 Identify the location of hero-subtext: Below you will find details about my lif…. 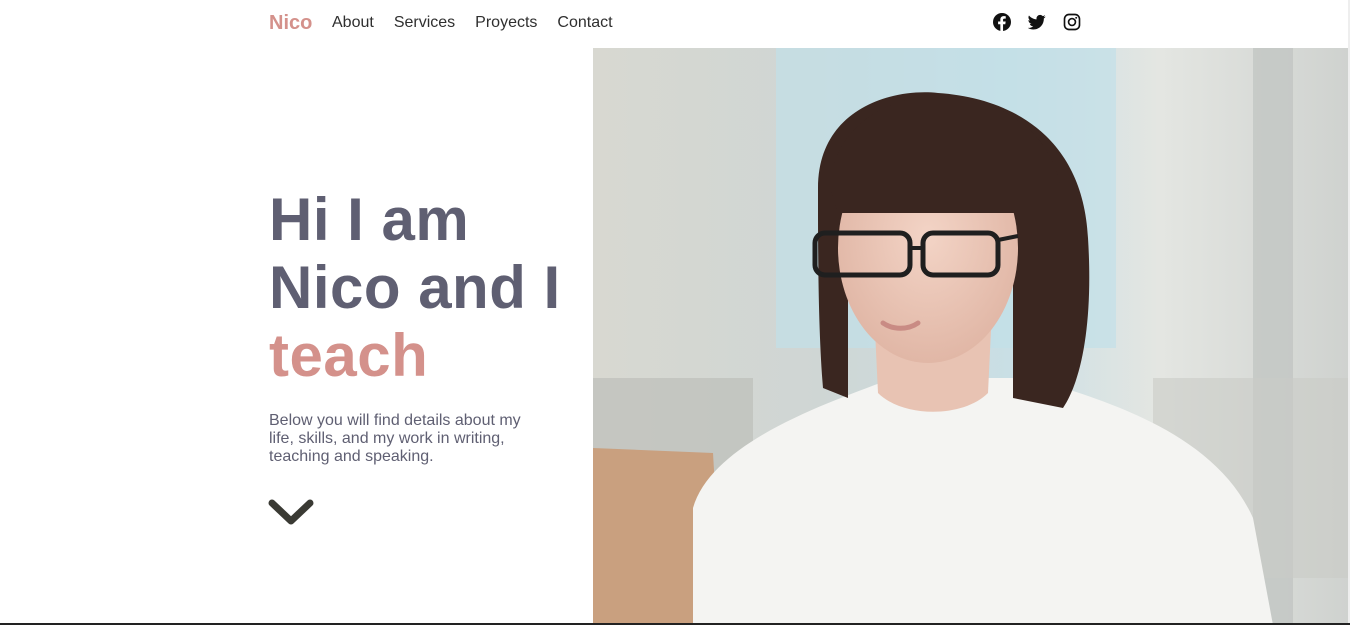
(395, 438).